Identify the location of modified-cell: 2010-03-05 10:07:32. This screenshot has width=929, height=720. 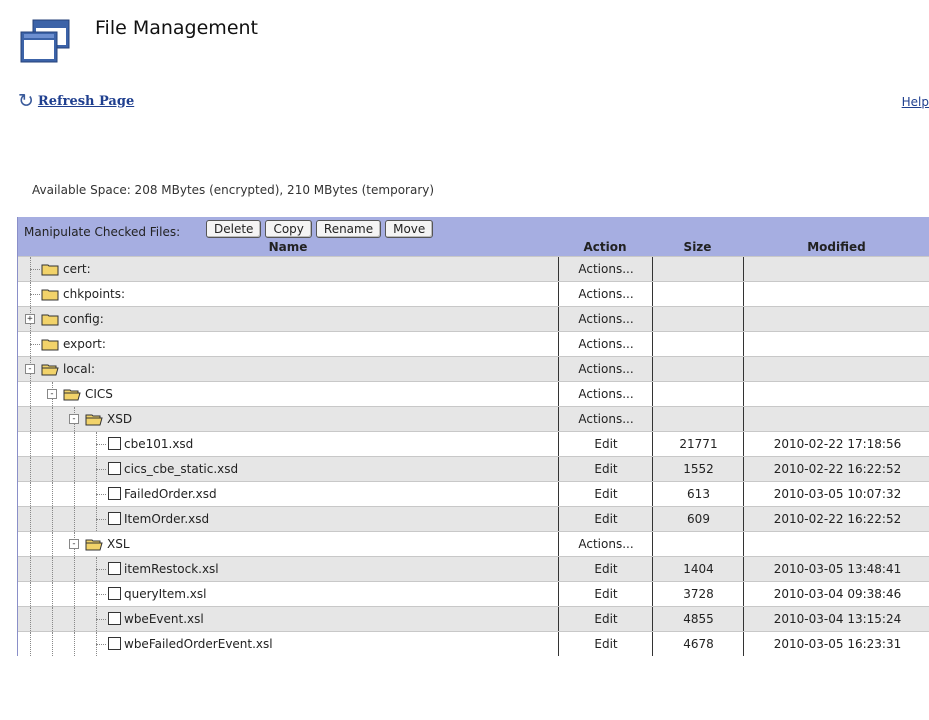
(836, 494).